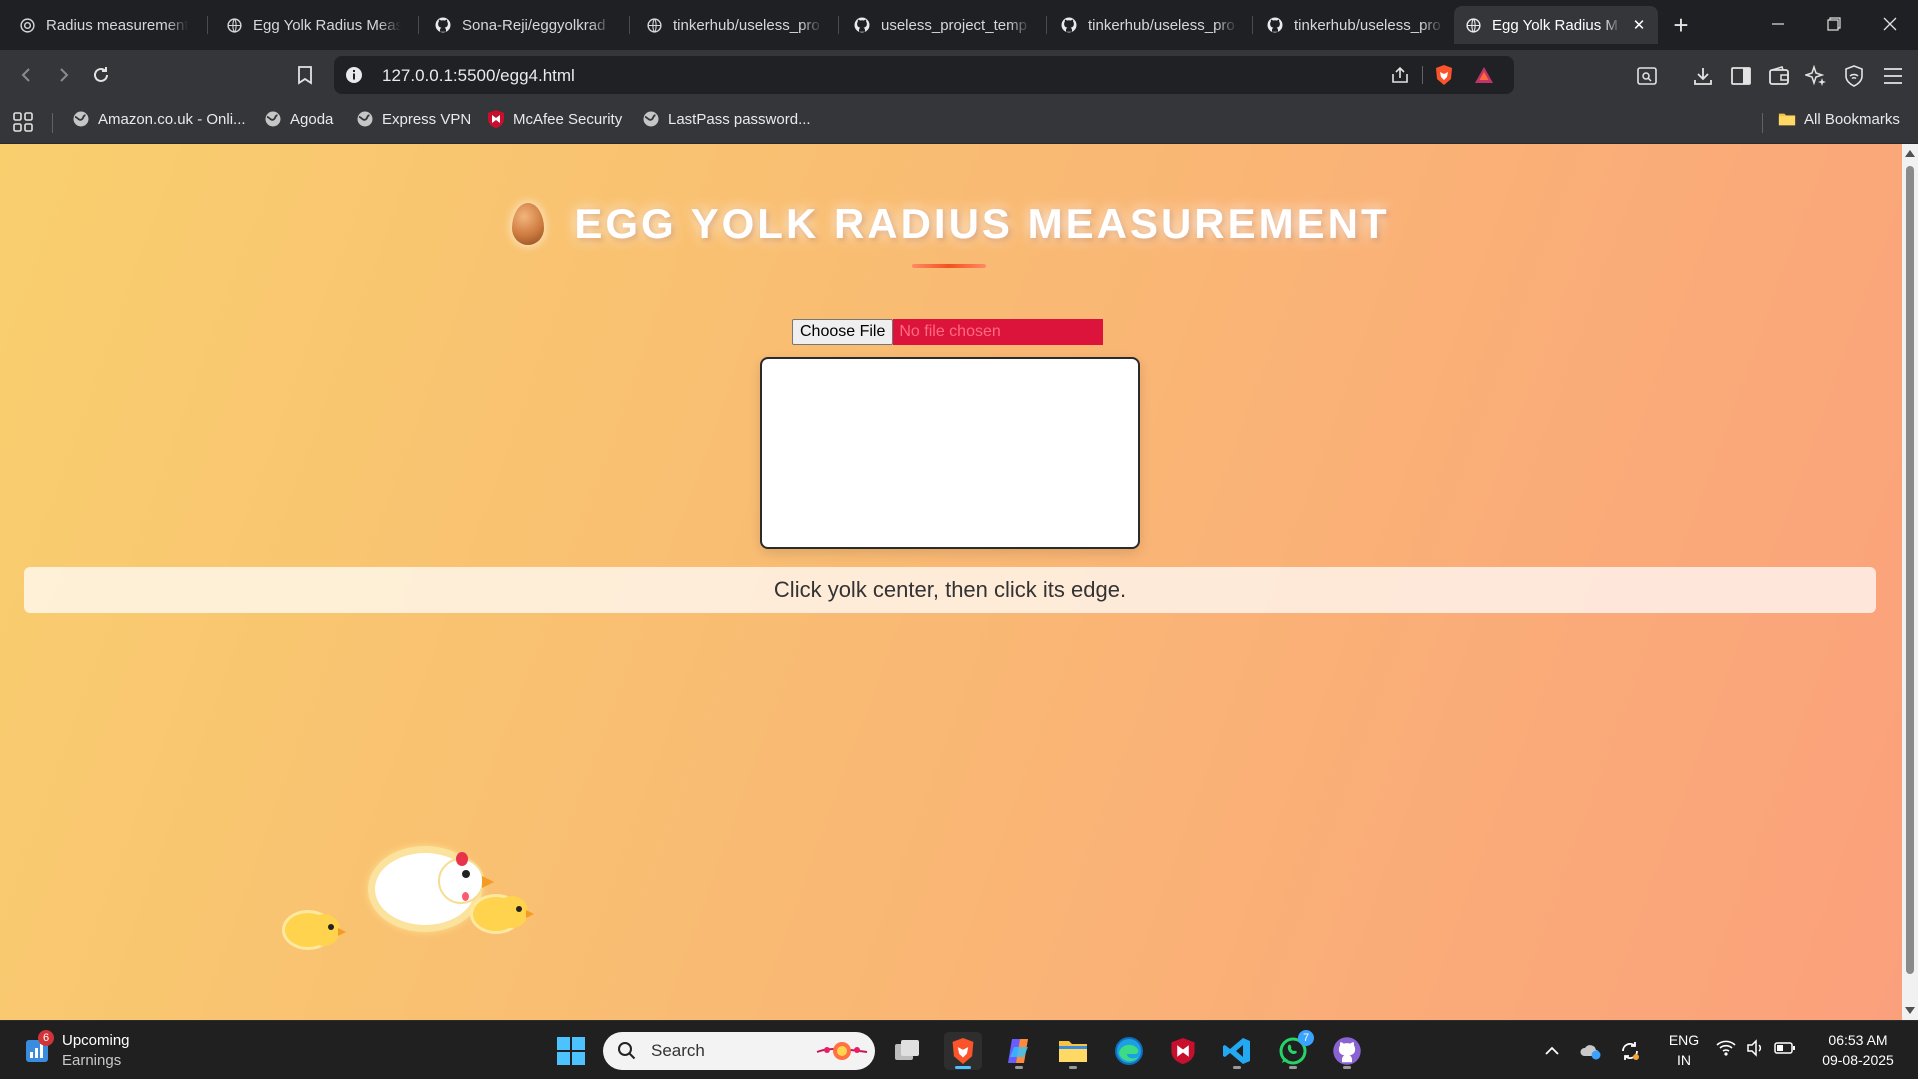  Describe the element at coordinates (1294, 1050) in the screenshot. I see `taskbar-whatsapp: 7` at that location.